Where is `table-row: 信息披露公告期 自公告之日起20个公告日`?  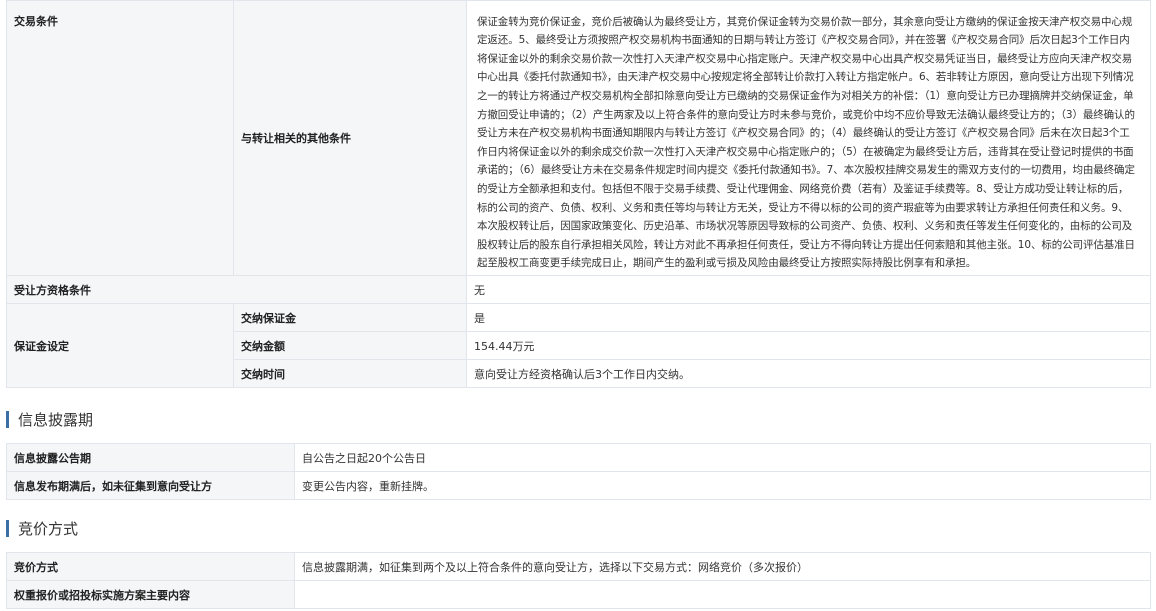 table-row: 信息披露公告期 自公告之日起20个公告日 is located at coordinates (578, 457).